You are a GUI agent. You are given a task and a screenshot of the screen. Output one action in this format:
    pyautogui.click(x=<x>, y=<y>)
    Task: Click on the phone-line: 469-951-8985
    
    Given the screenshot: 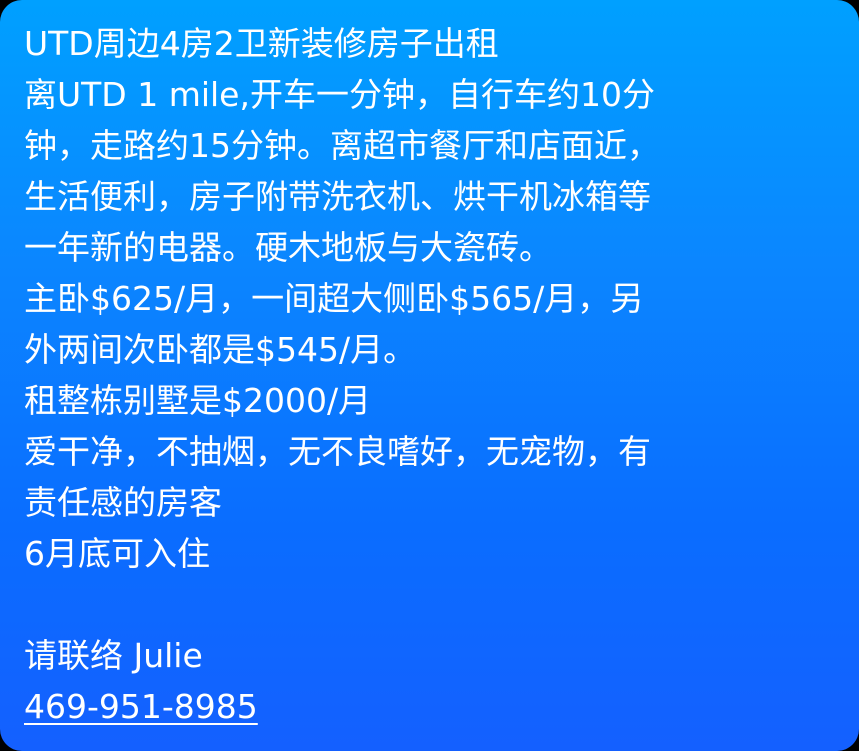 What is the action you would take?
    pyautogui.click(x=434, y=706)
    